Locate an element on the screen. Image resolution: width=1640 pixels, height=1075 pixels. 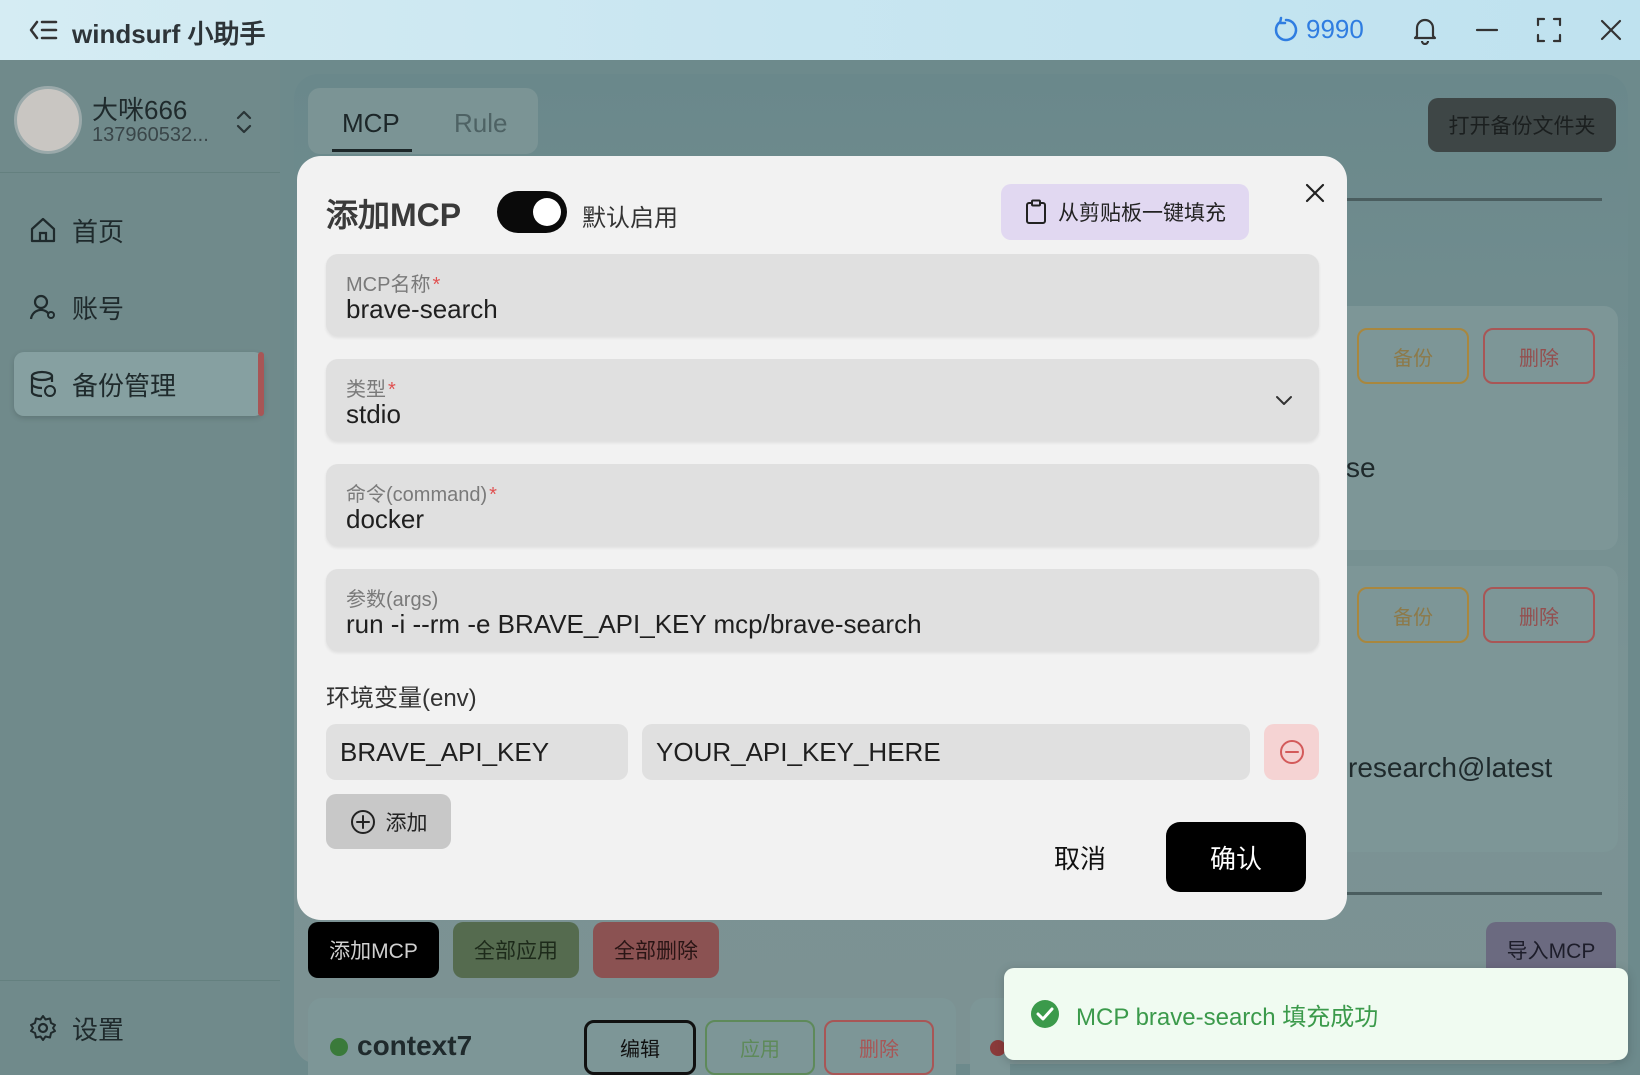
sidebar-item-label: 账号 is located at coordinates (98, 308).